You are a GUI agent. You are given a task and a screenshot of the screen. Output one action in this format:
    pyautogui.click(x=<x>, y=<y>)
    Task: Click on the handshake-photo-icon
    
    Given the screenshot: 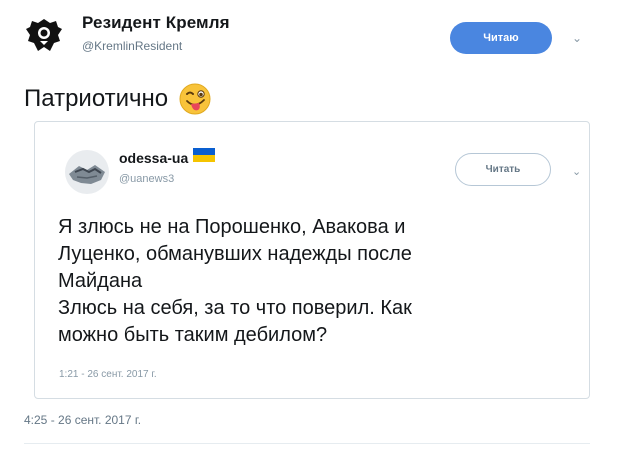 What is the action you would take?
    pyautogui.click(x=87, y=172)
    